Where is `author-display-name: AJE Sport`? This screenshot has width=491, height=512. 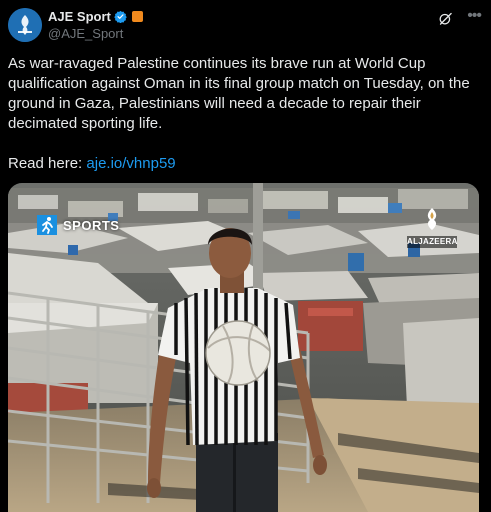 author-display-name: AJE Sport is located at coordinates (79, 16).